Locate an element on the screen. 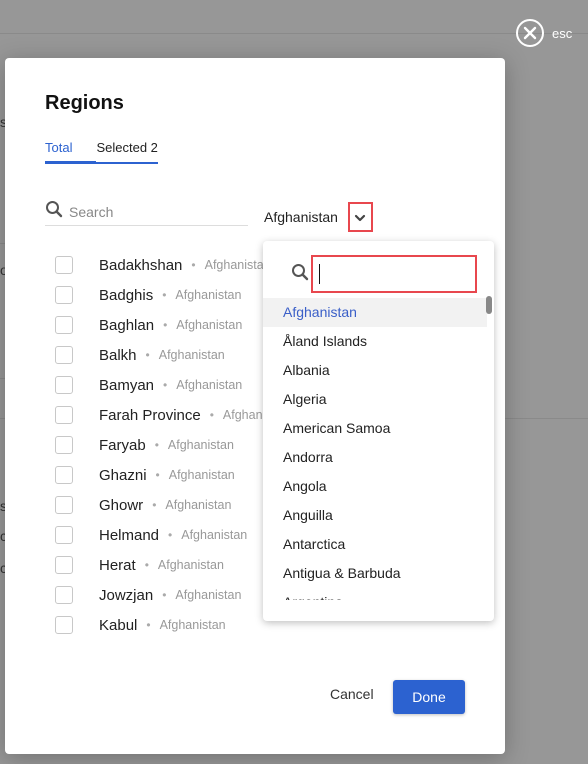  country-dropdown-search is located at coordinates (384, 274).